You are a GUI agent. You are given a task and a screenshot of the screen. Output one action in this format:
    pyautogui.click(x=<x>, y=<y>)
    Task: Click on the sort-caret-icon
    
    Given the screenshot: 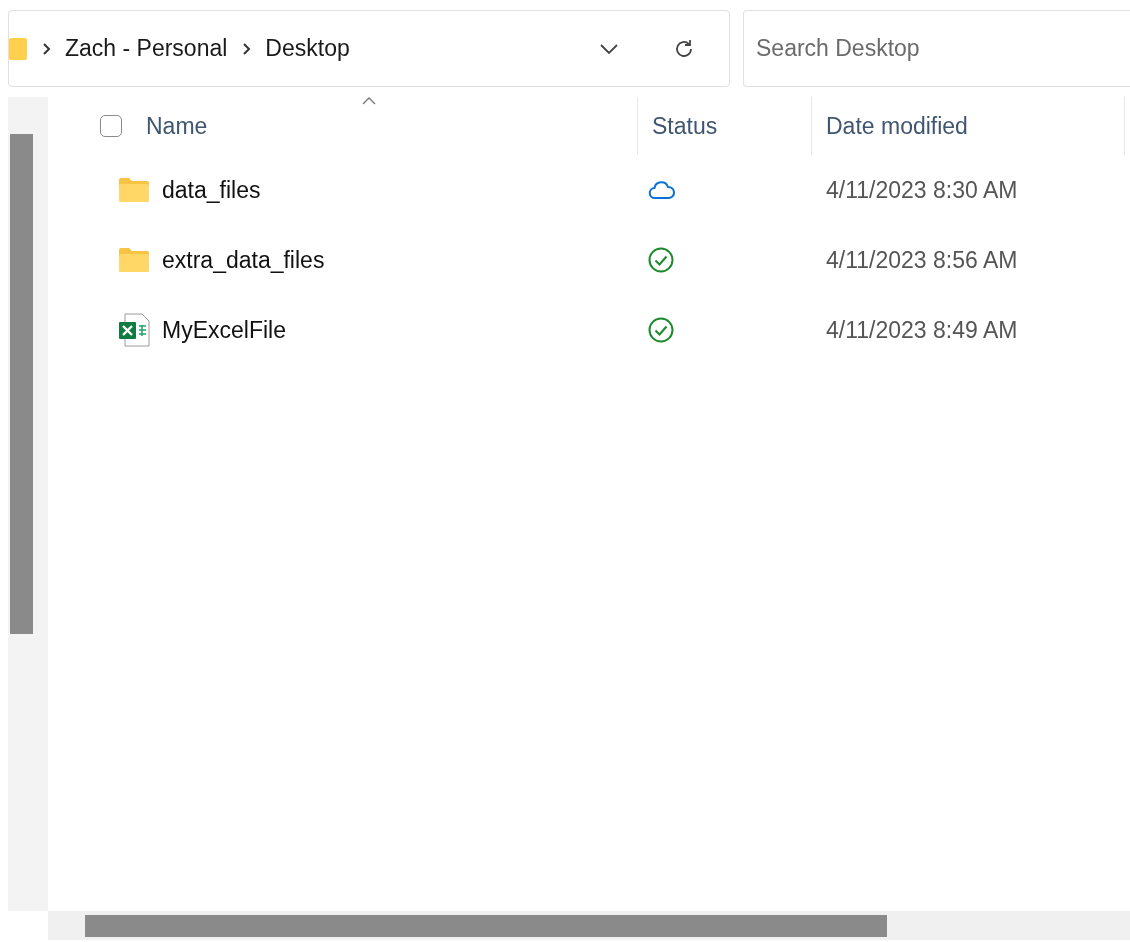 What is the action you would take?
    pyautogui.click(x=369, y=101)
    